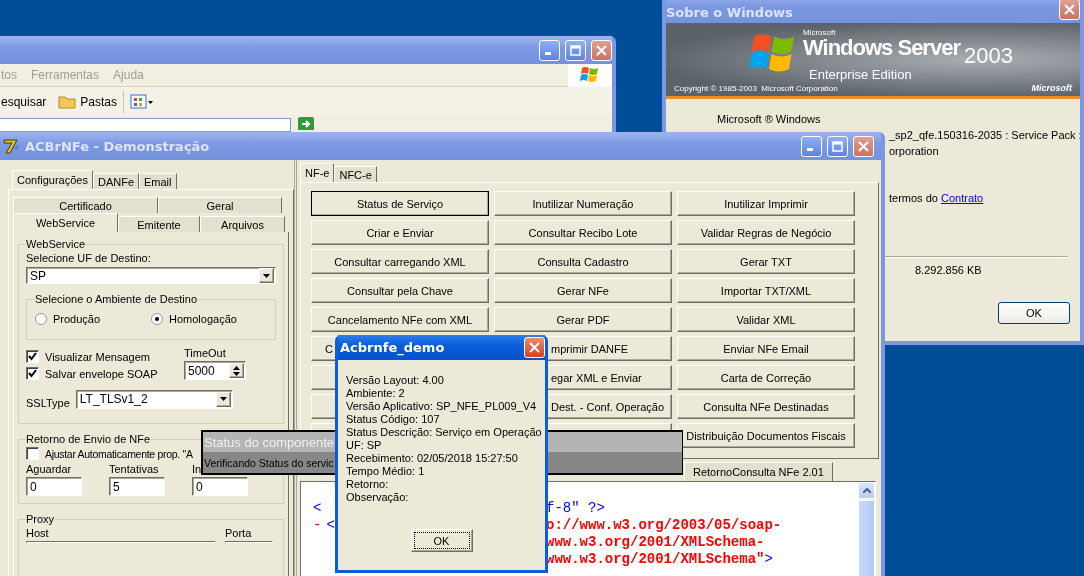 Image resolution: width=1084 pixels, height=576 pixels. What do you see at coordinates (376, 393) in the screenshot?
I see `message-text: Ambiente: 2` at bounding box center [376, 393].